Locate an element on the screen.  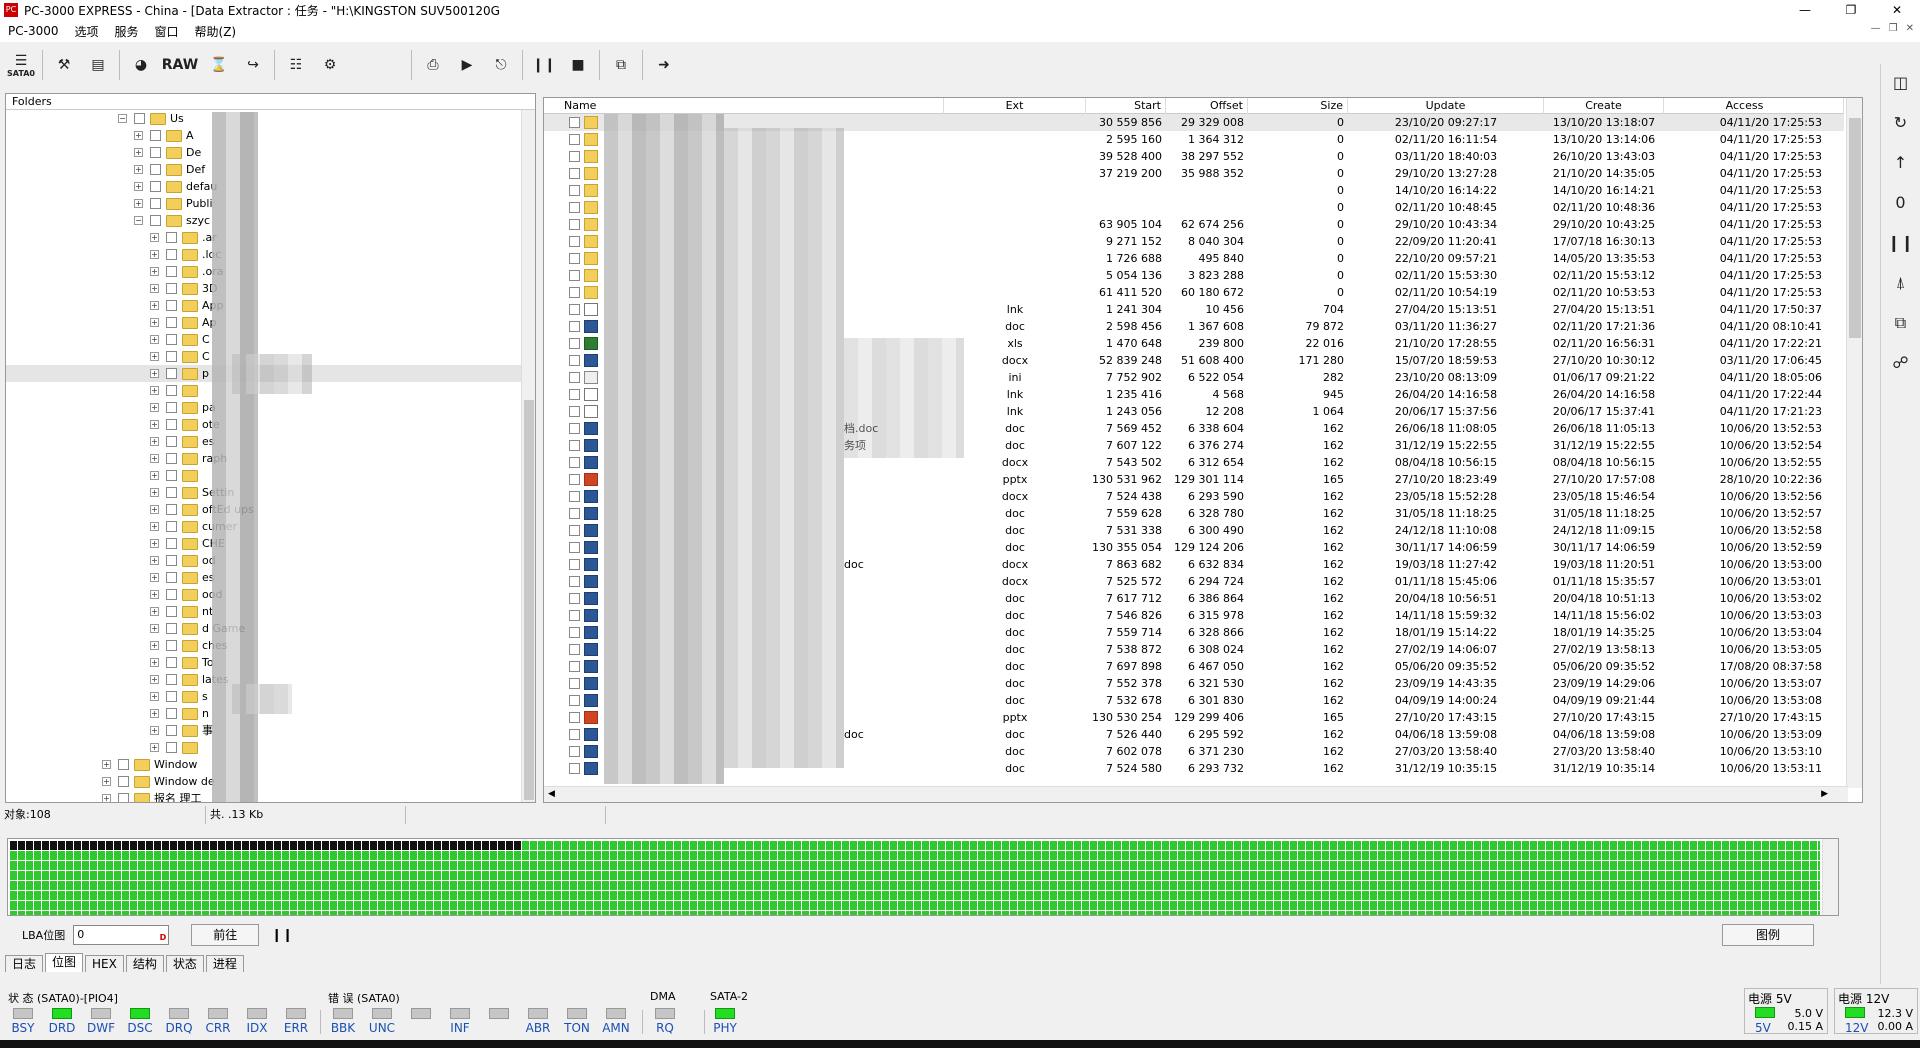
search-button: ◕ is located at coordinates (141, 65).